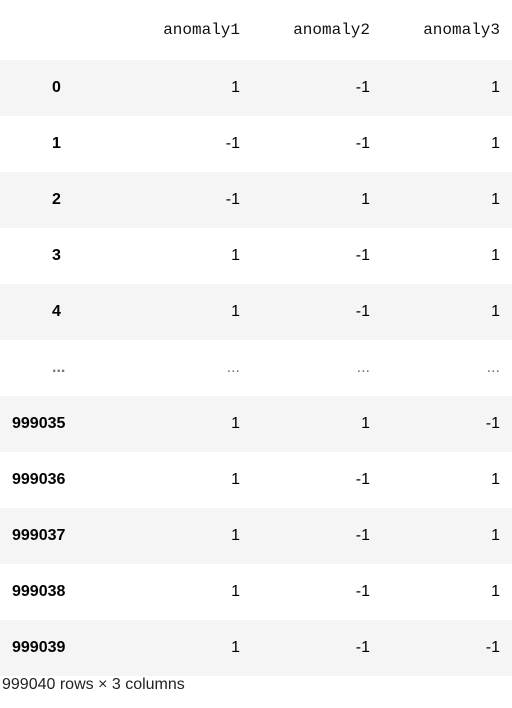 The width and height of the screenshot is (512, 708). I want to click on header-row: anomaly1 anomaly2 anomaly3, so click(256, 30).